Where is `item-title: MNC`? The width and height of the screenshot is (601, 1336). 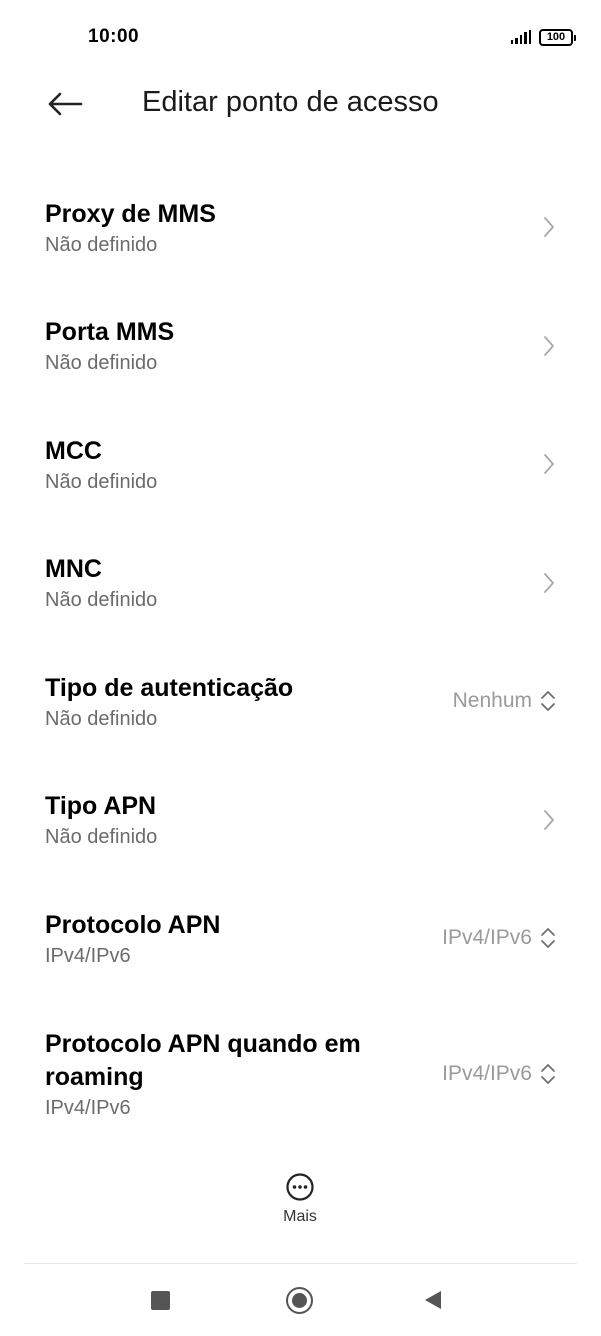 item-title: MNC is located at coordinates (73, 569).